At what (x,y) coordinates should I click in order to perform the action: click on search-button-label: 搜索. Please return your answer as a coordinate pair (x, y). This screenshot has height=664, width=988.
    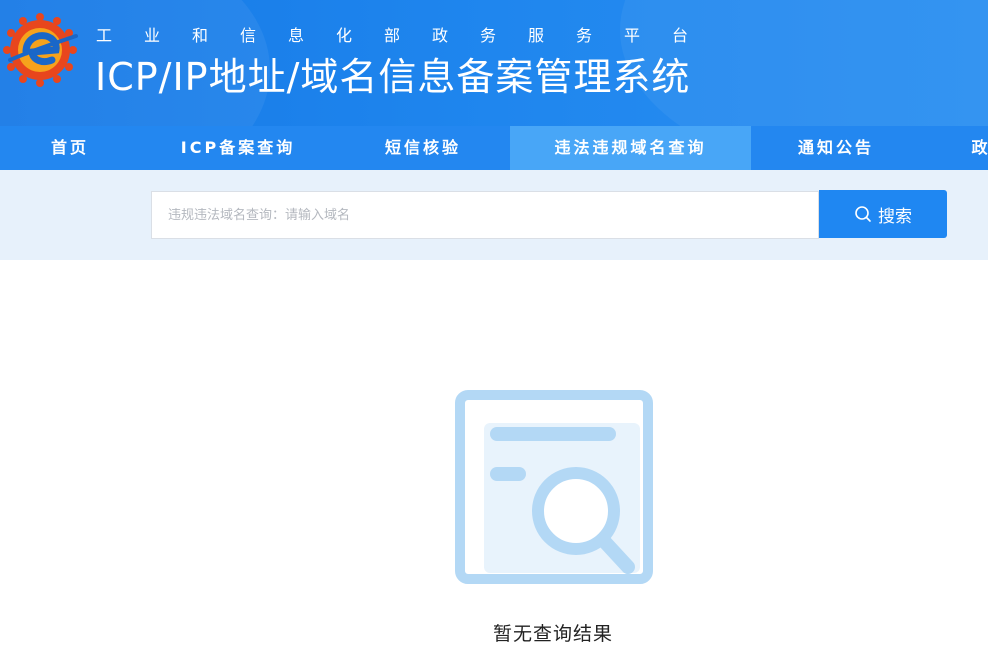
    Looking at the image, I should click on (895, 216).